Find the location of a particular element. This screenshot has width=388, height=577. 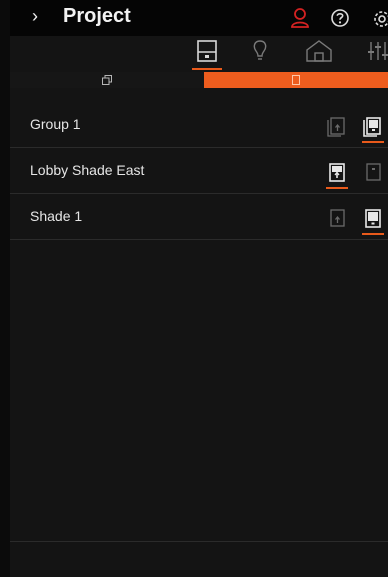

tab-scenes is located at coordinates (377, 55).